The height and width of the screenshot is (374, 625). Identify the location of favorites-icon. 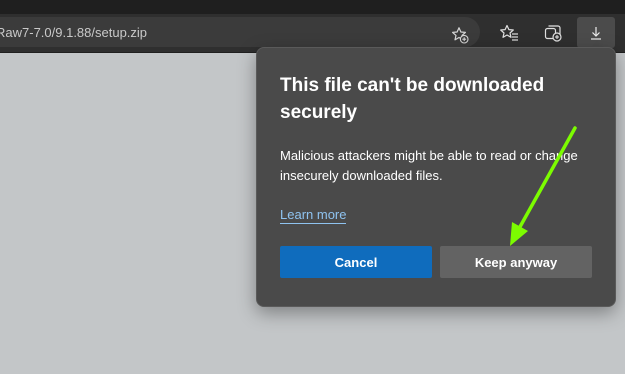
(509, 33).